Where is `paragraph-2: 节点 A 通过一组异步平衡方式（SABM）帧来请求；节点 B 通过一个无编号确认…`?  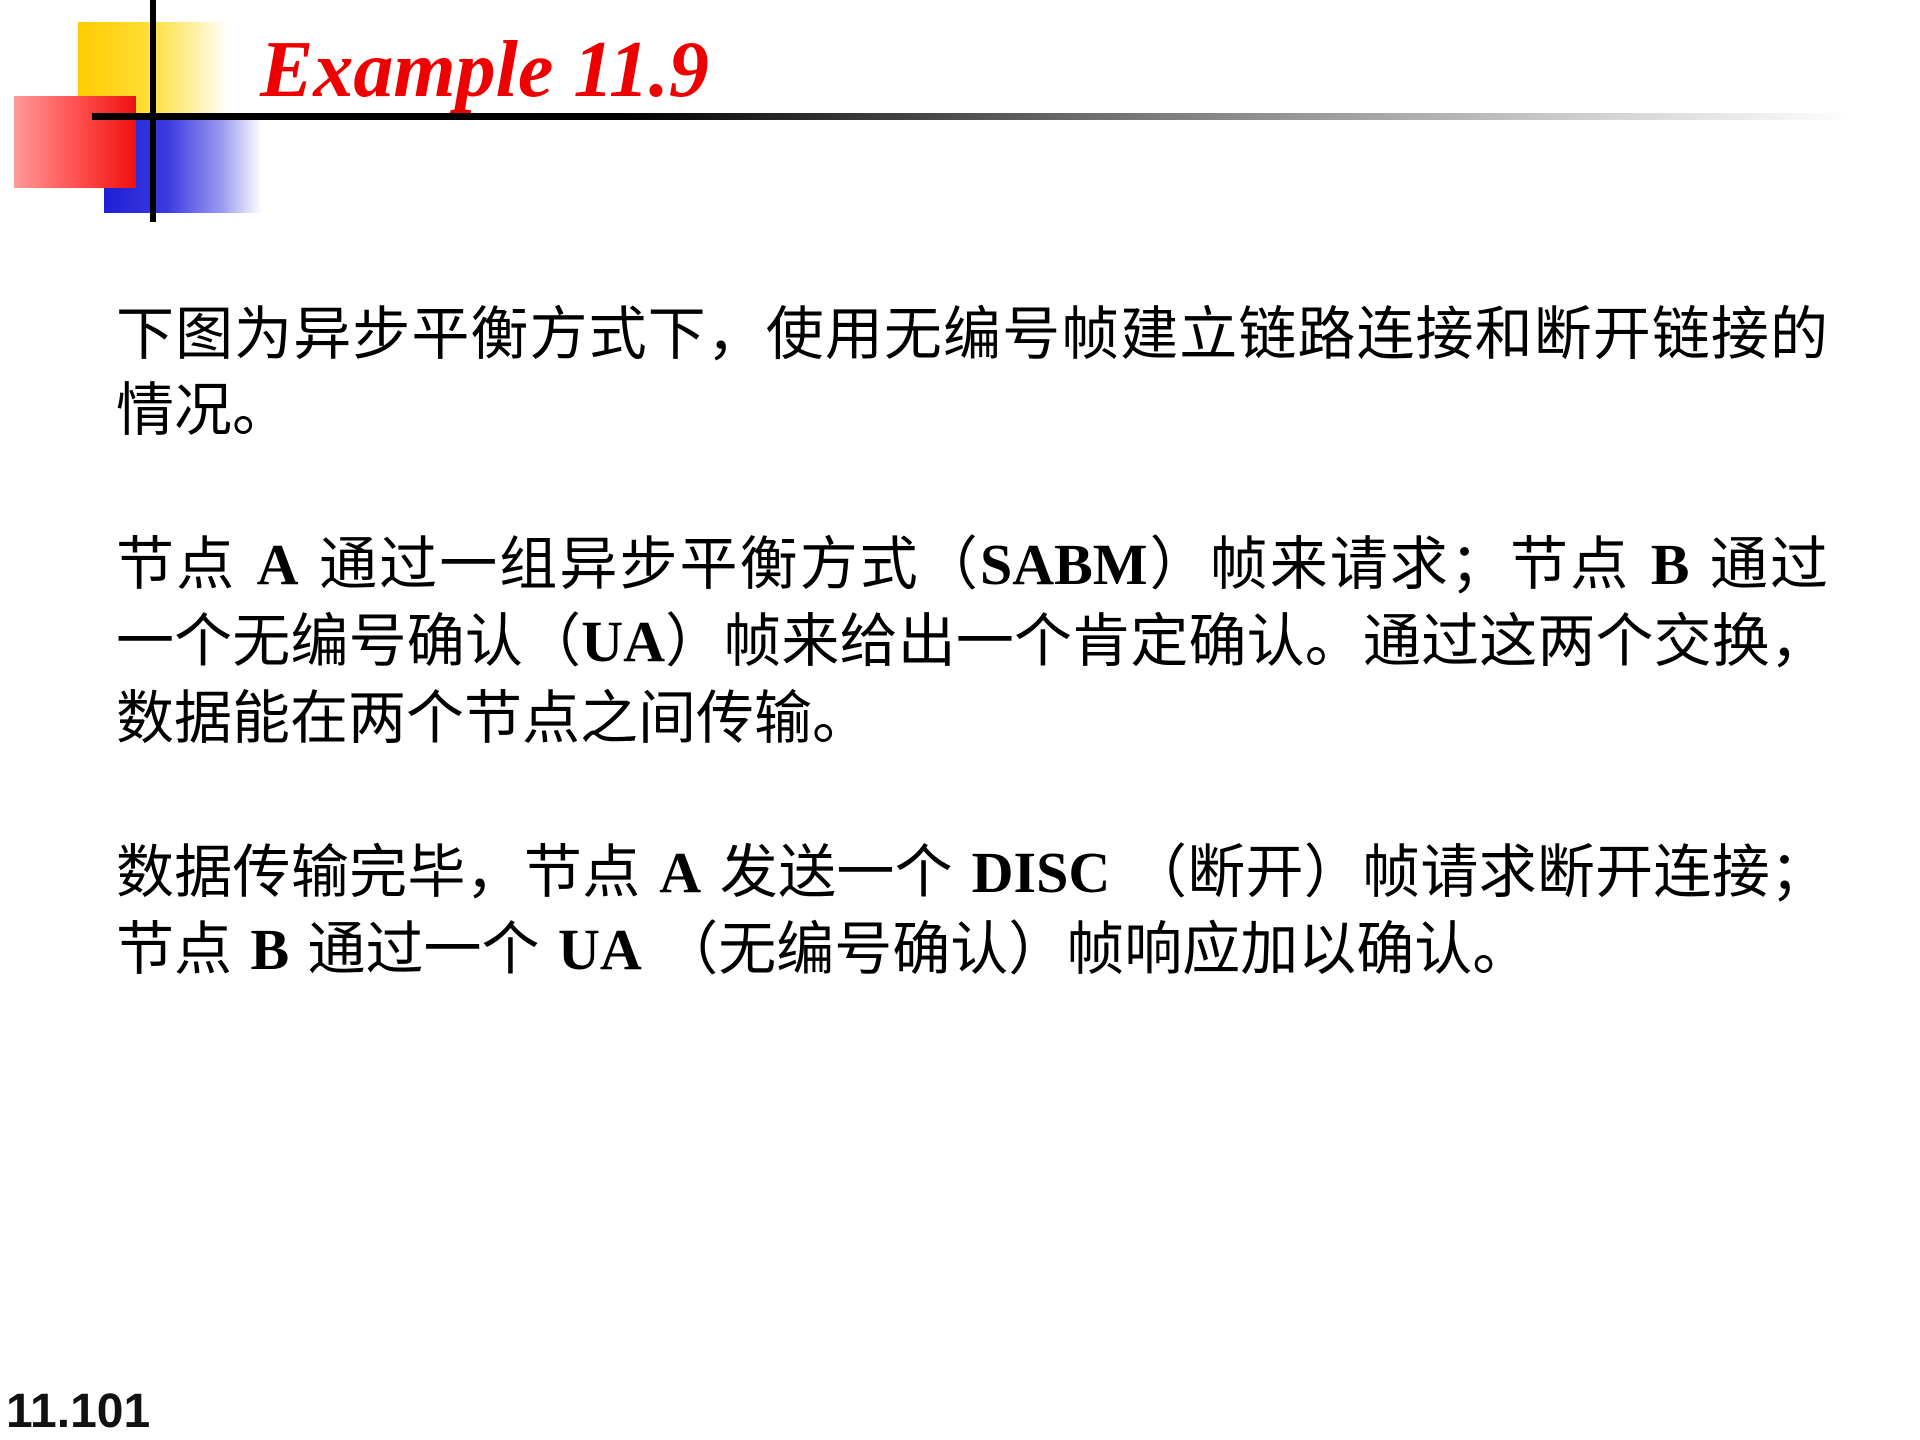 paragraph-2: 节点 A 通过一组异步平衡方式（SABM）帧来请求；节点 B 通过一个无编号确认… is located at coordinates (972, 641).